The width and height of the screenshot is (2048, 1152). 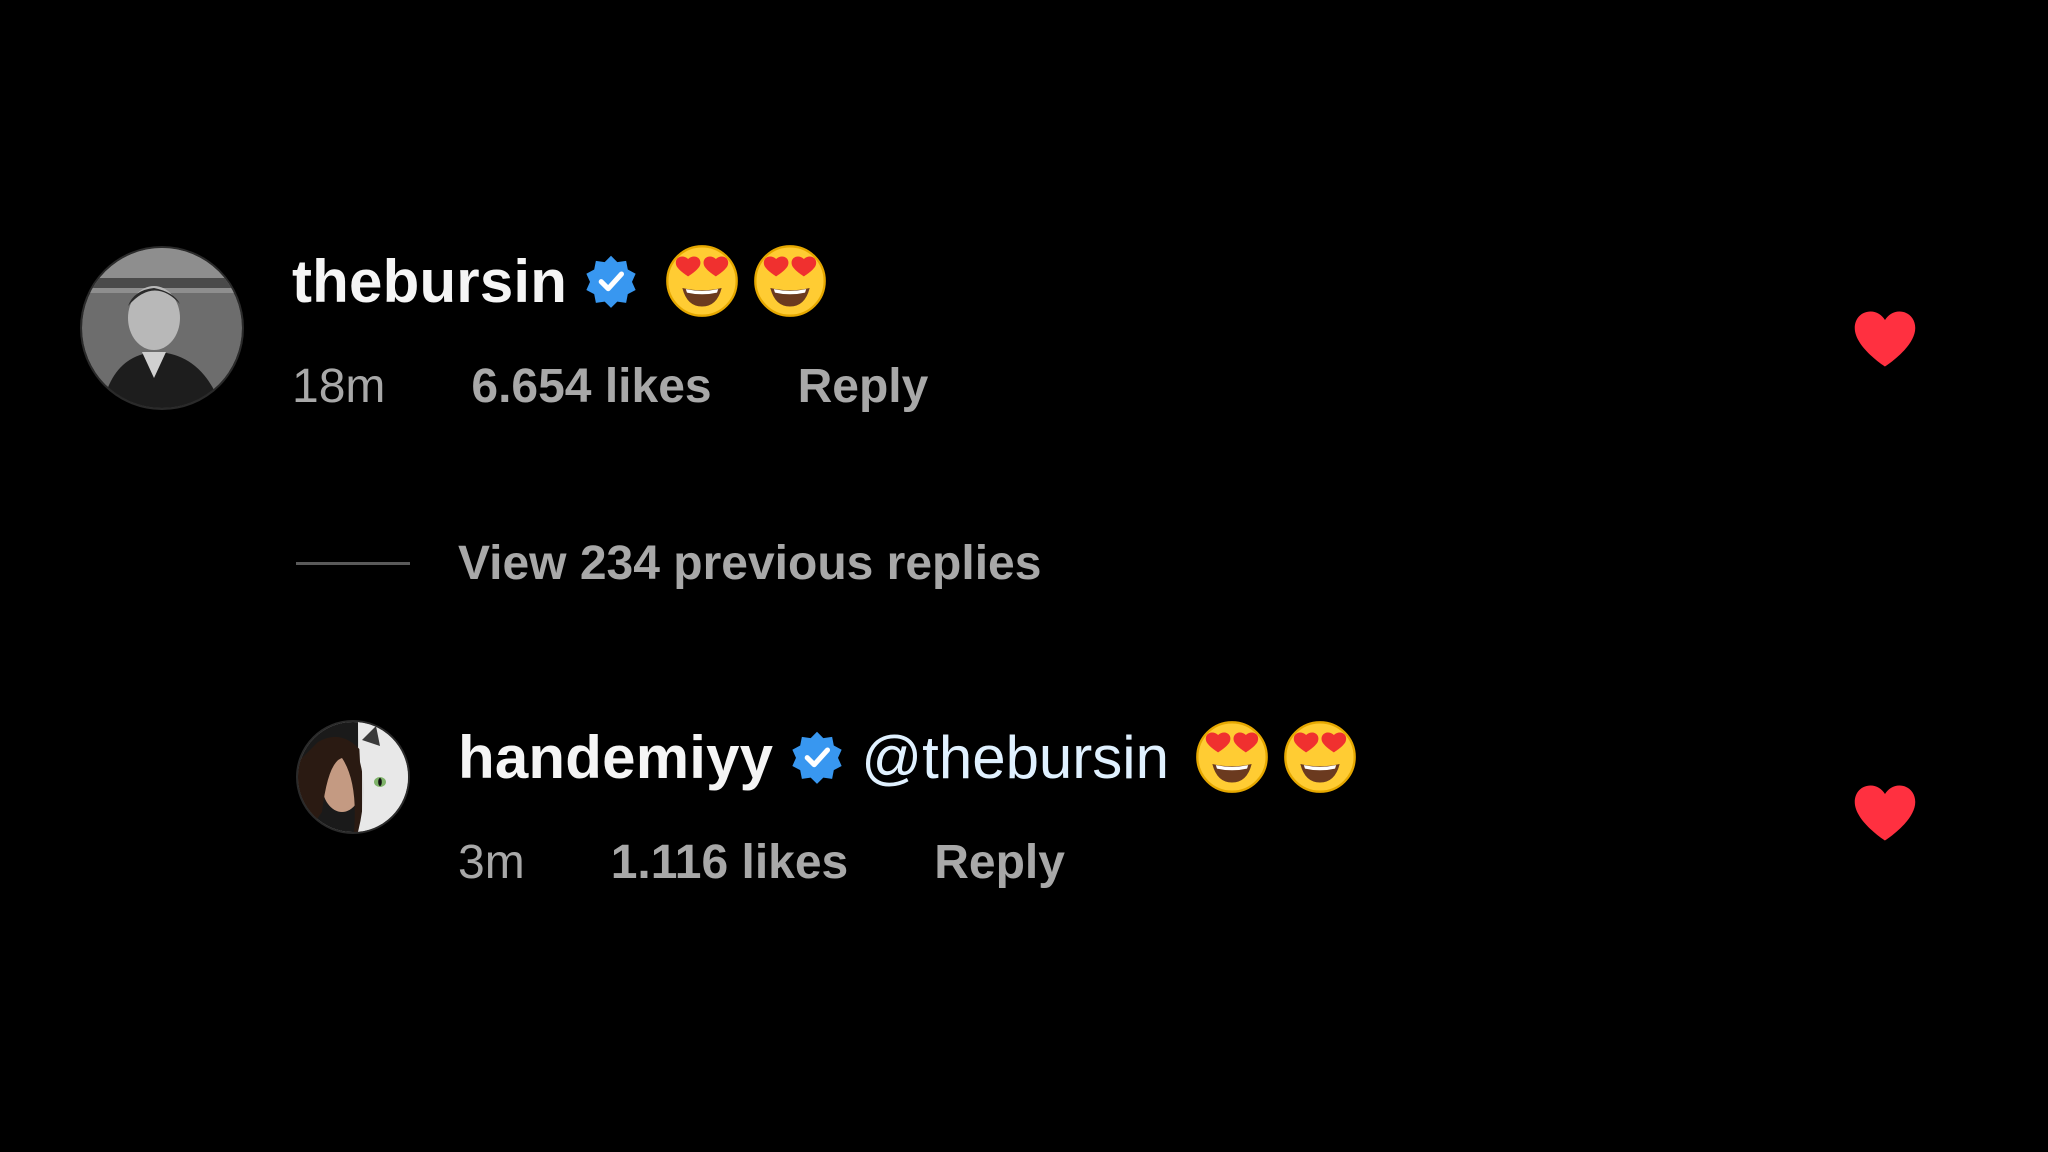 What do you see at coordinates (353, 777) in the screenshot?
I see `avatar-handemiyy` at bounding box center [353, 777].